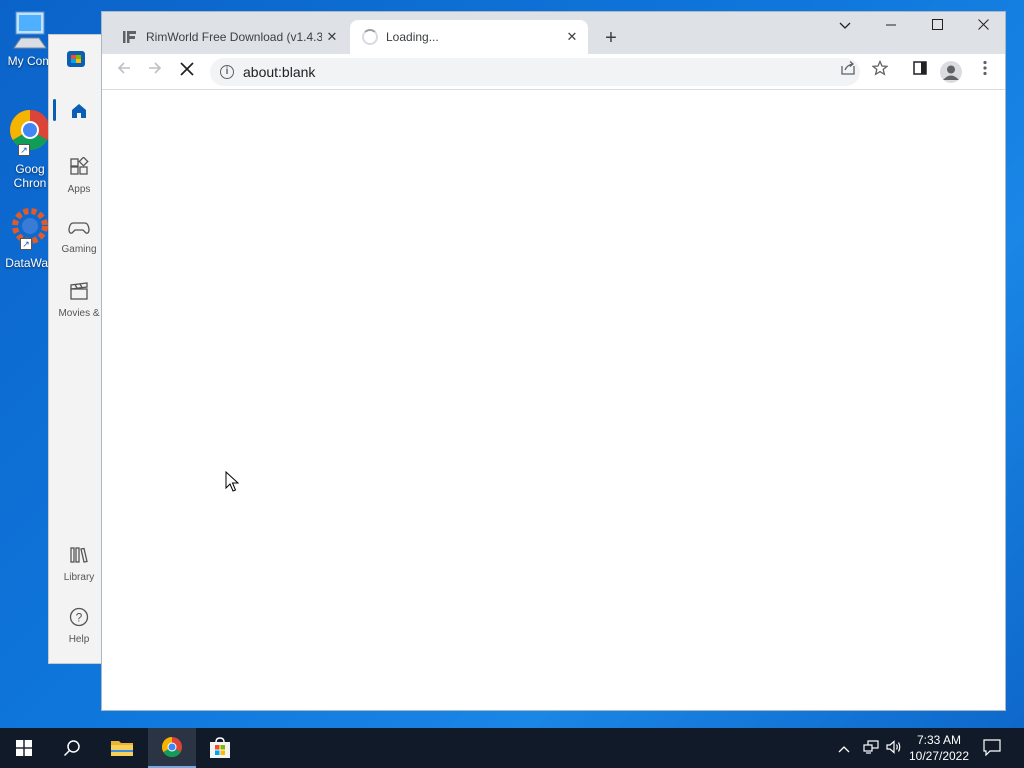  I want to click on windows-logo-icon, so click(24, 748).